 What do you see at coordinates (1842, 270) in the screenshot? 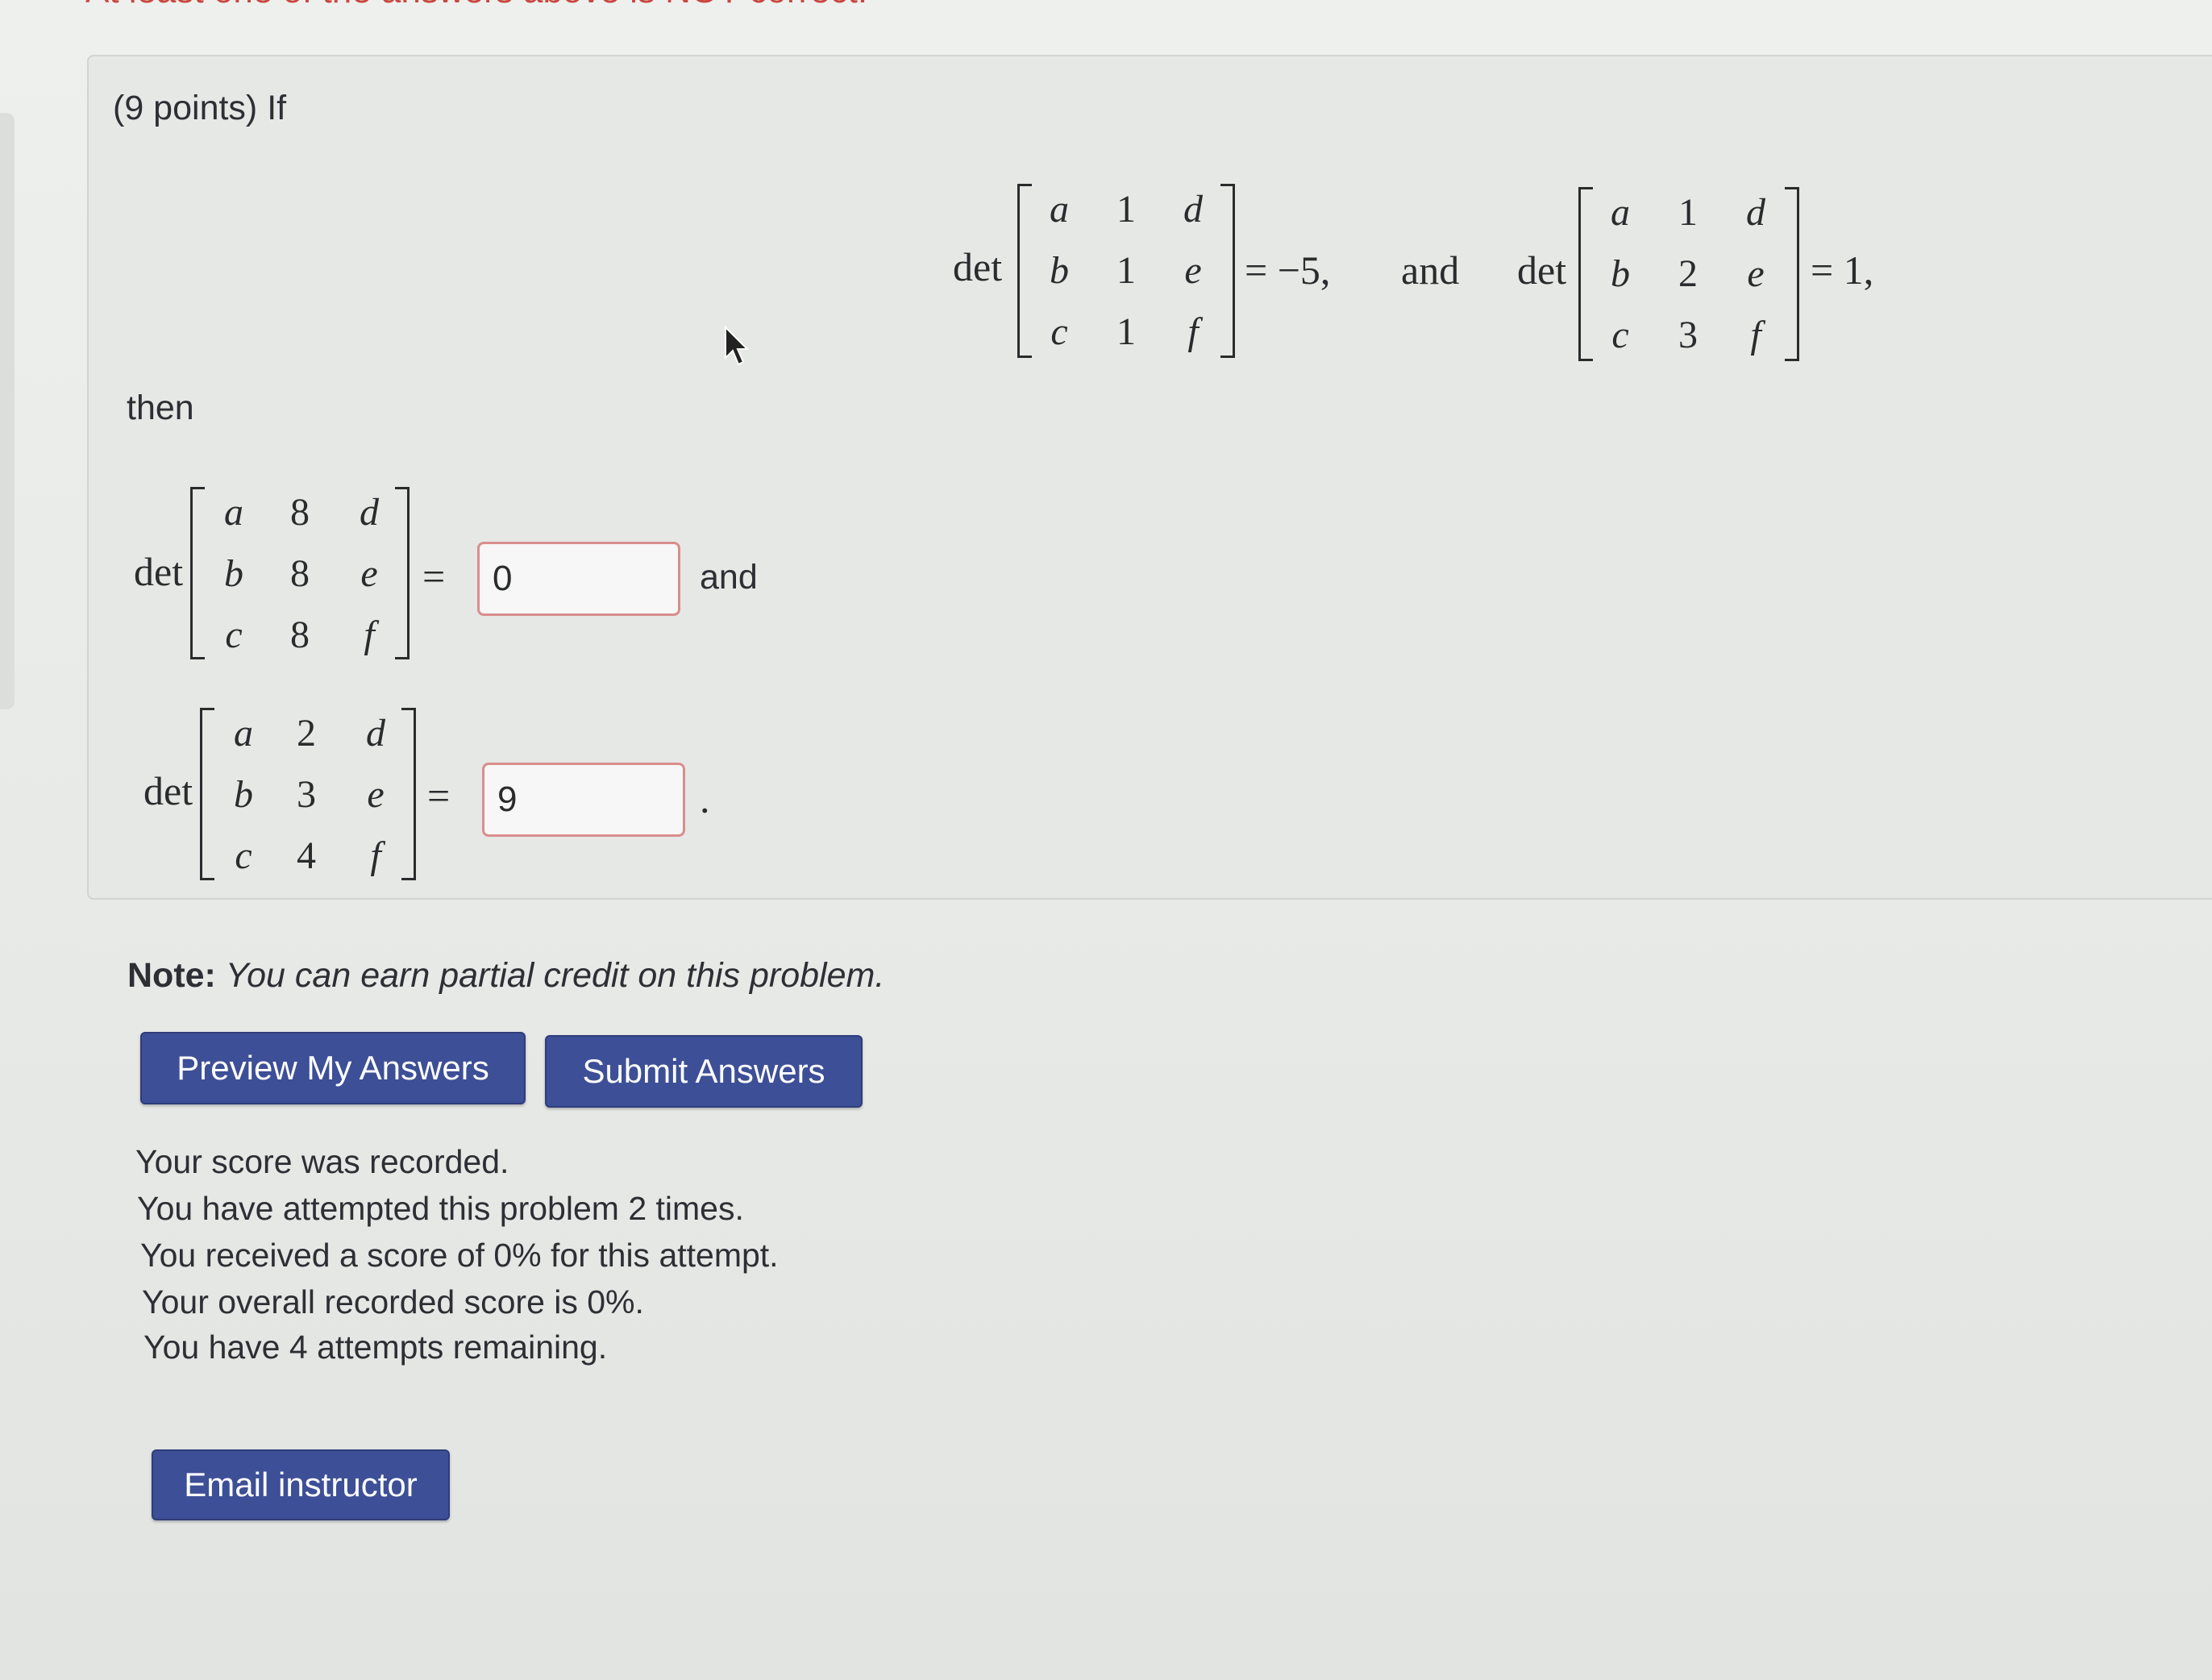
I see `given-result-2: = 1,` at bounding box center [1842, 270].